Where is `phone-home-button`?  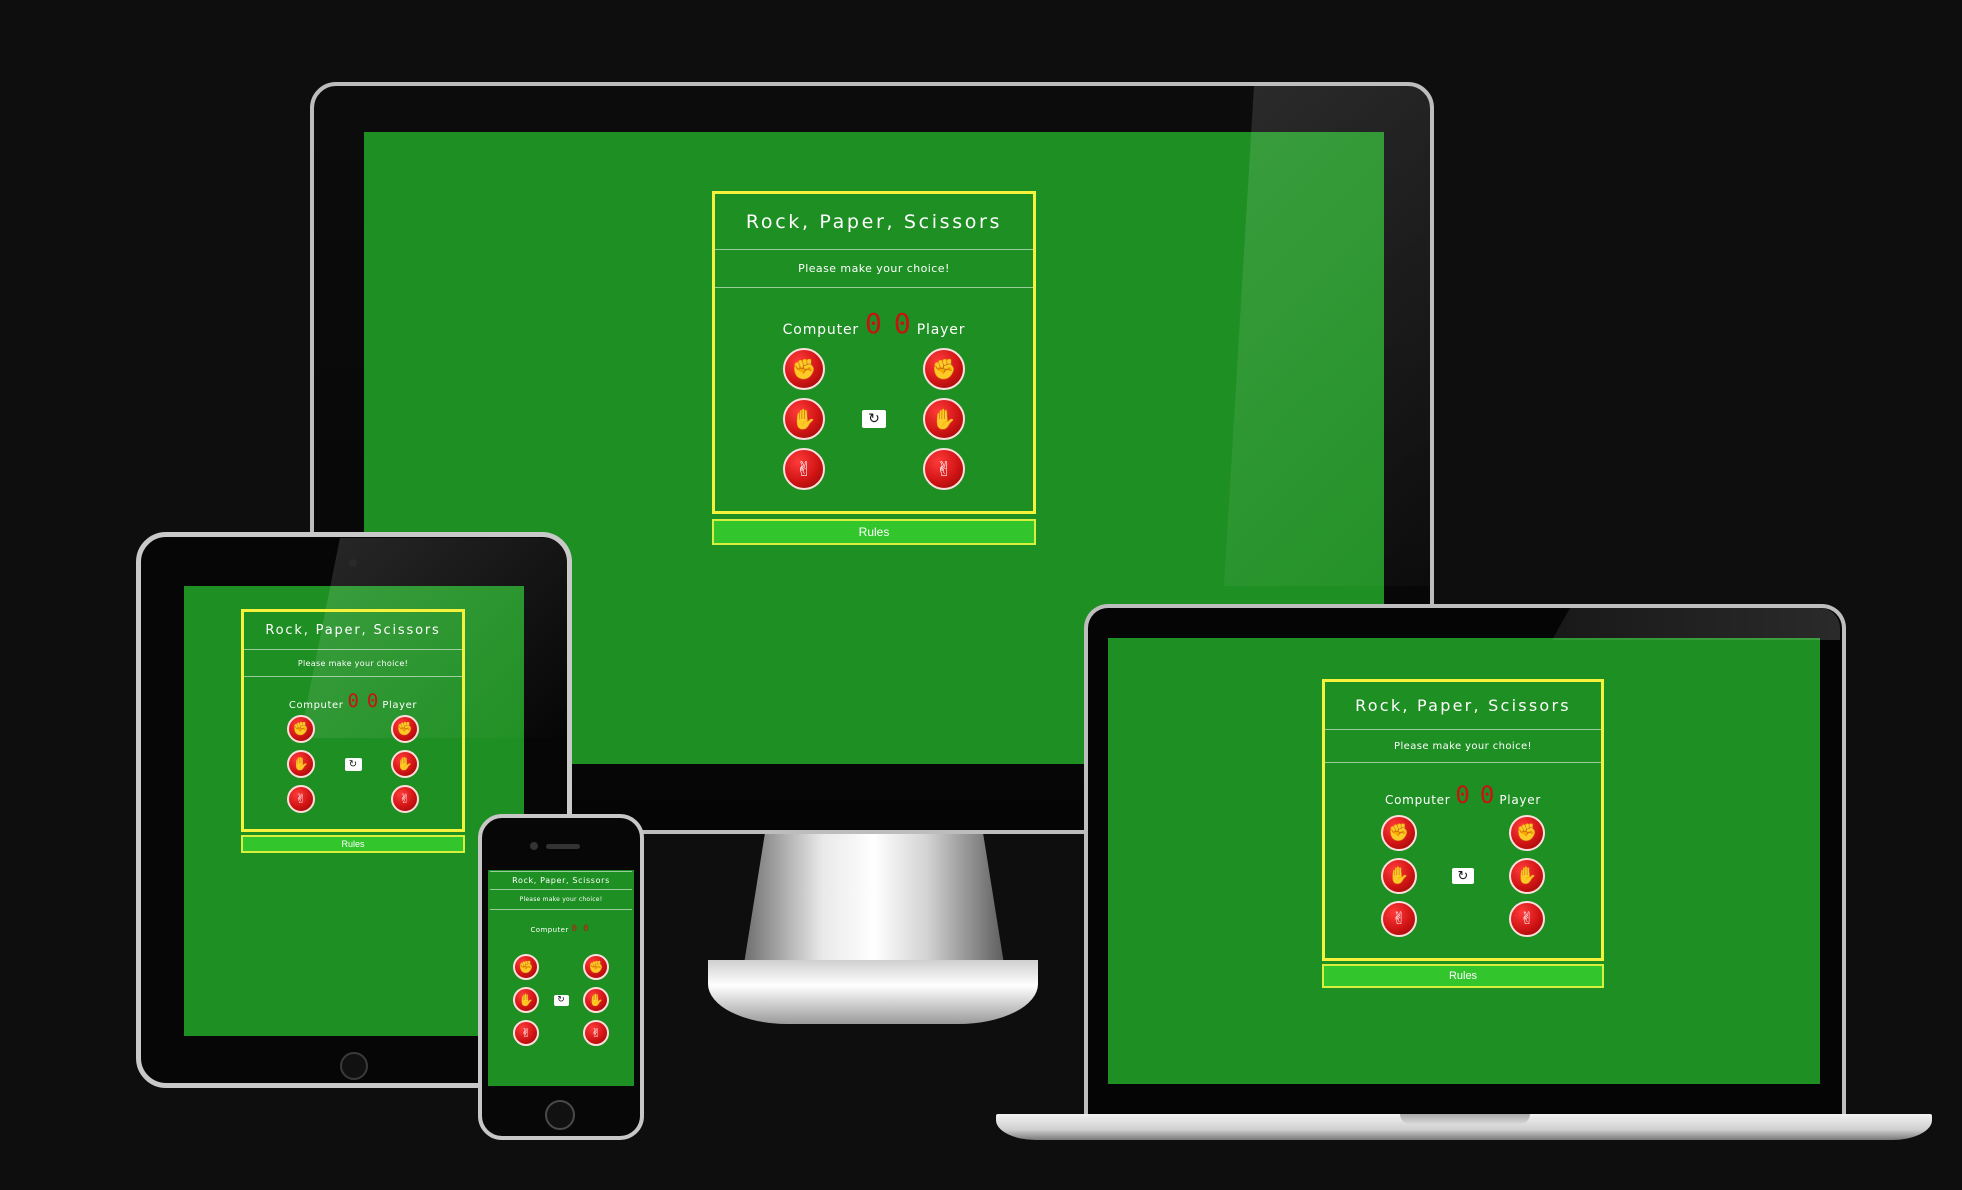
phone-home-button is located at coordinates (560, 1115).